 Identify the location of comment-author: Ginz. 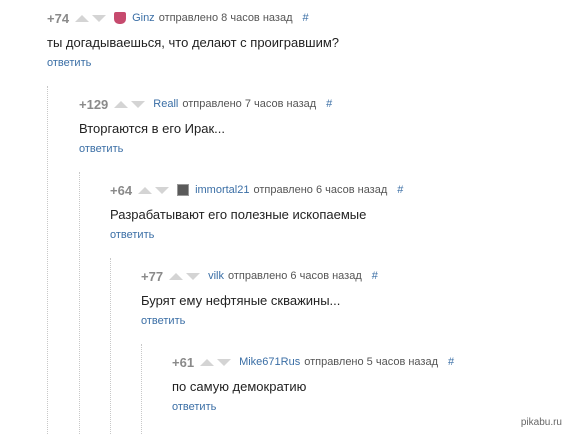
(143, 18).